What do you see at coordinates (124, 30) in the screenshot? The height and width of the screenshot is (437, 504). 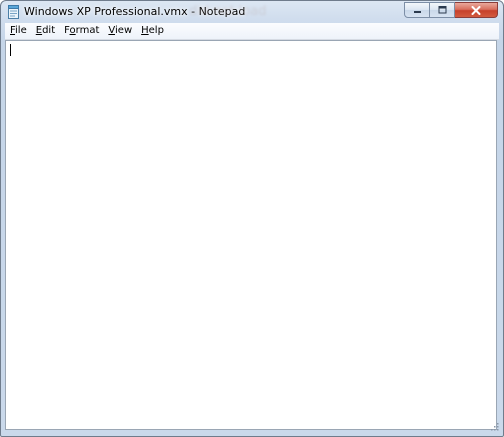 I see `menu-view-label: iew` at bounding box center [124, 30].